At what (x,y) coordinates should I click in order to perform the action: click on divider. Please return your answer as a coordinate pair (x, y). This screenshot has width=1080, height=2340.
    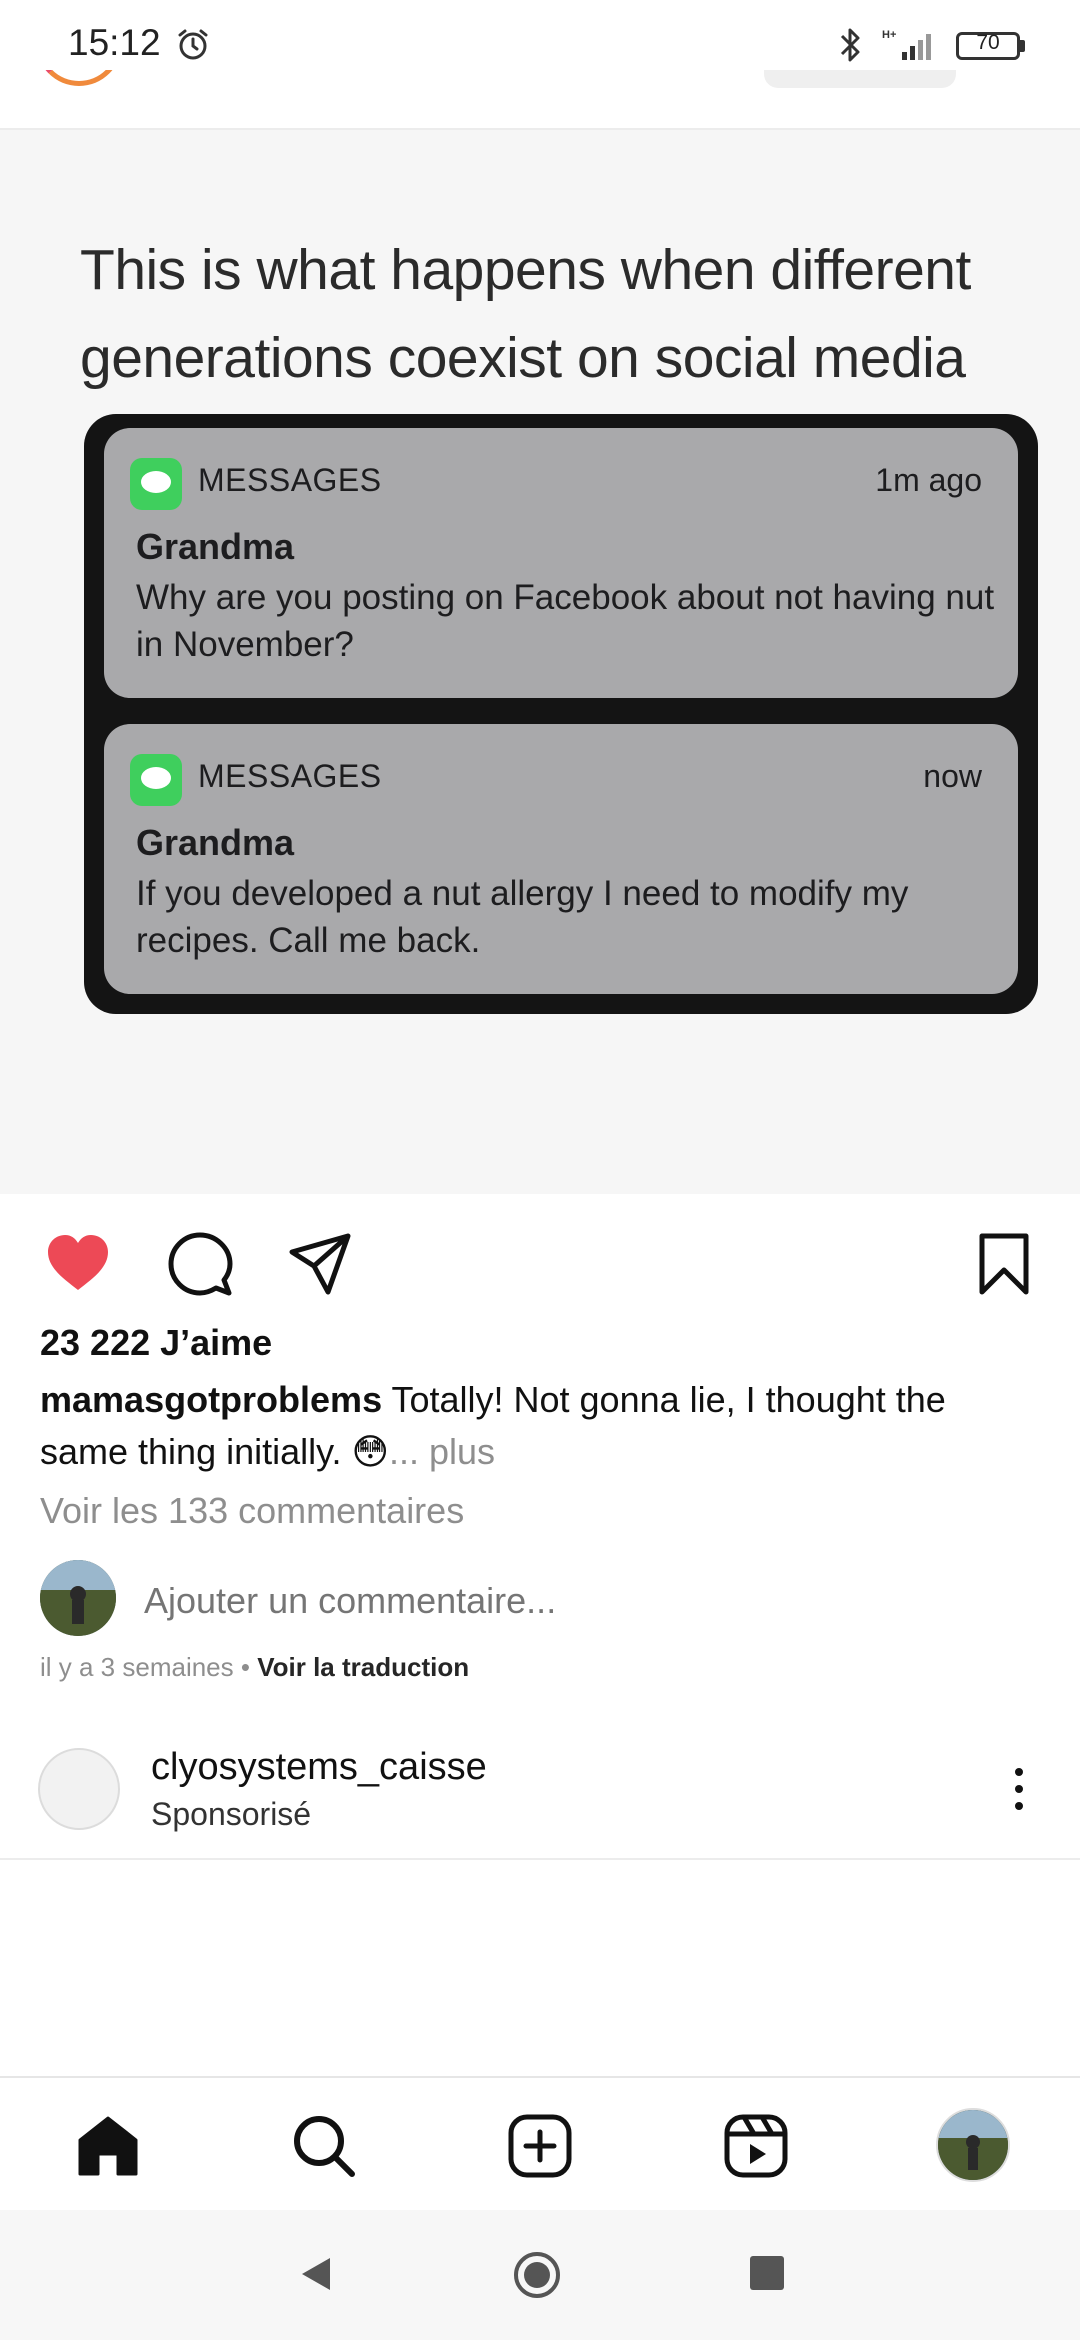
    Looking at the image, I should click on (540, 1859).